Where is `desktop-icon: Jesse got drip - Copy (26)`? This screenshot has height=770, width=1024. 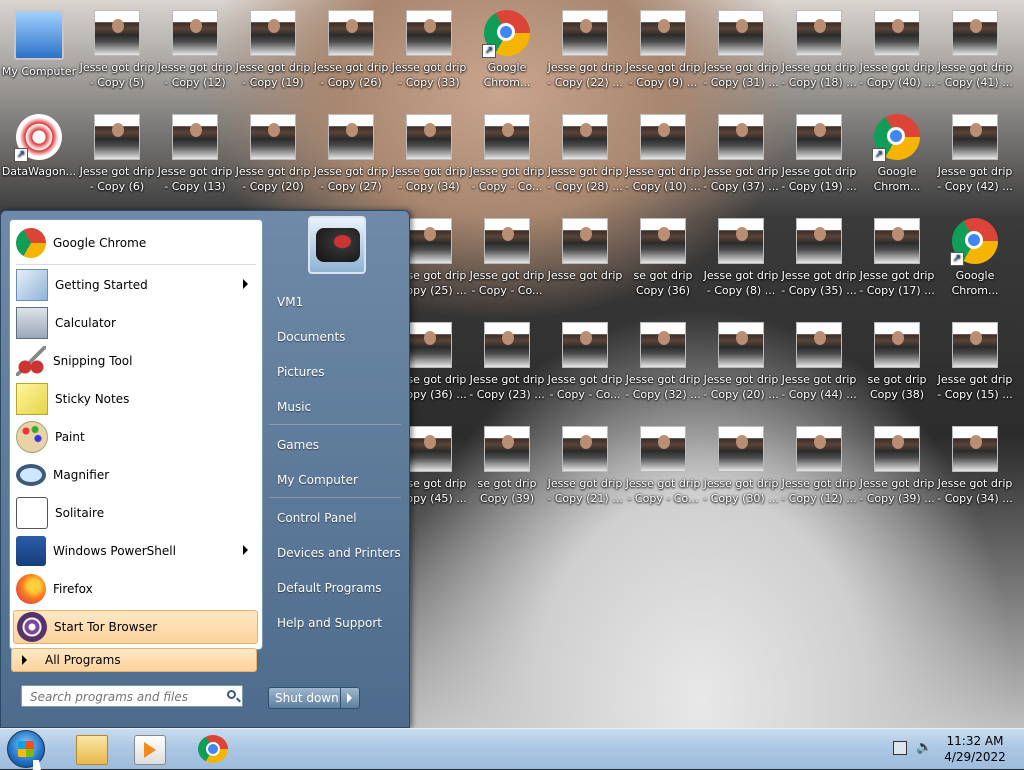 desktop-icon: Jesse got drip - Copy (26) is located at coordinates (351, 54).